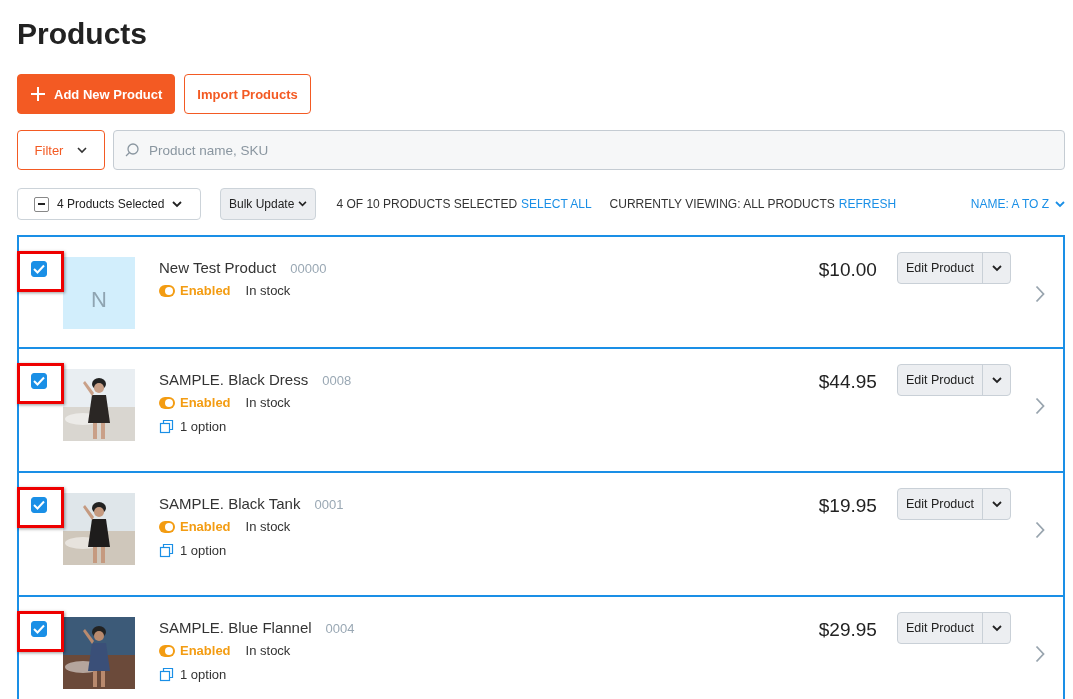  Describe the element at coordinates (340, 628) in the screenshot. I see `product-sku: 0004` at that location.